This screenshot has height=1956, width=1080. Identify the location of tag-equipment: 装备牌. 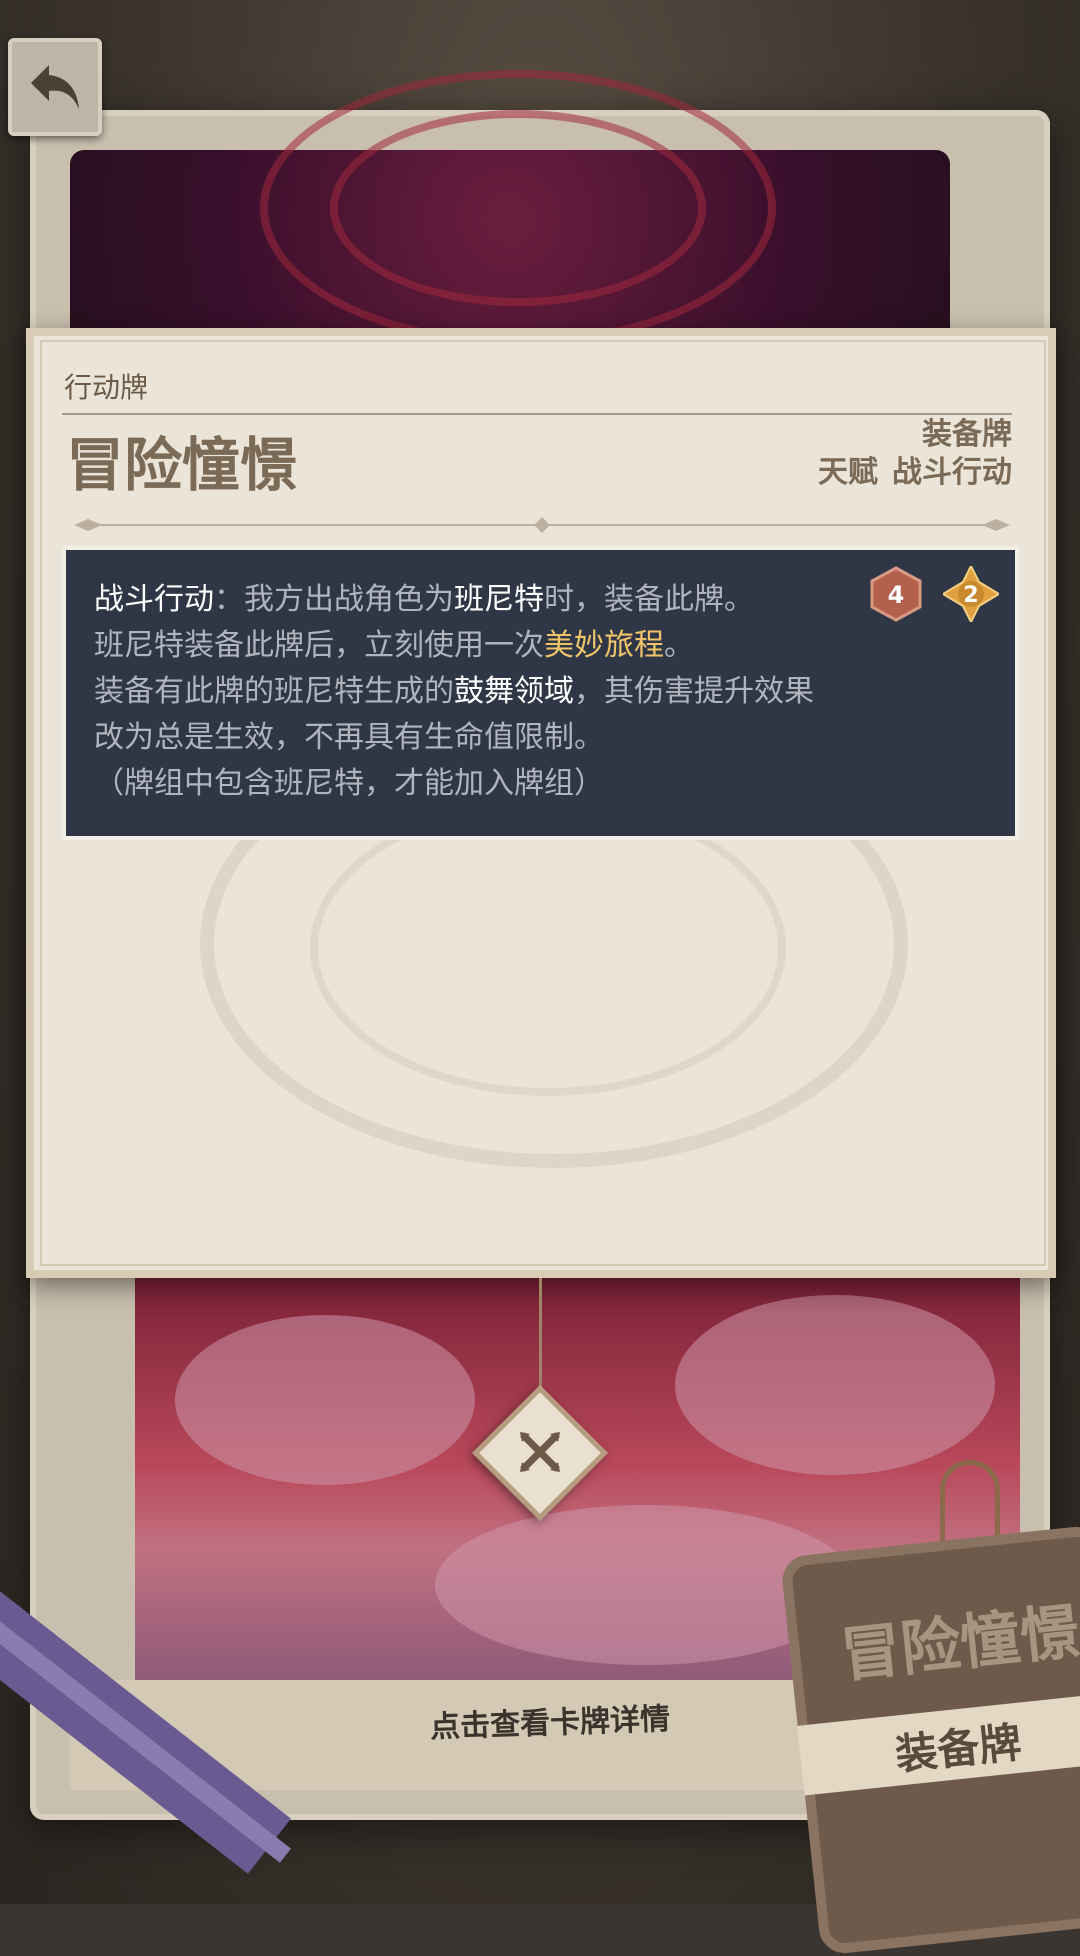
(967, 434).